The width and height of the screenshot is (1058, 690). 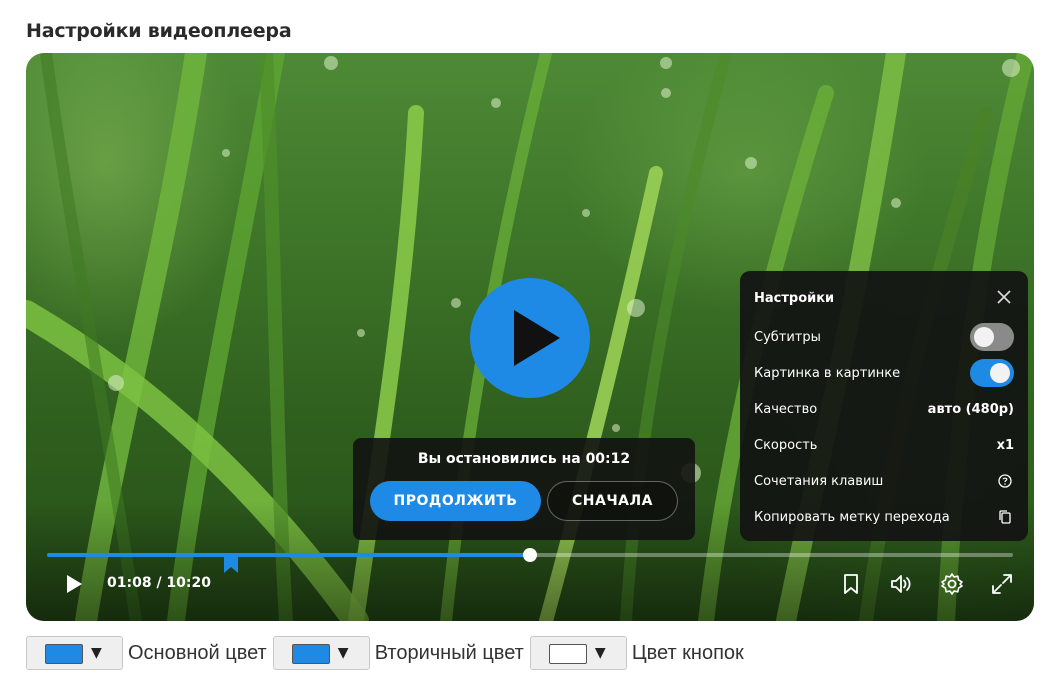 I want to click on bookmark-icon, so click(x=851, y=584).